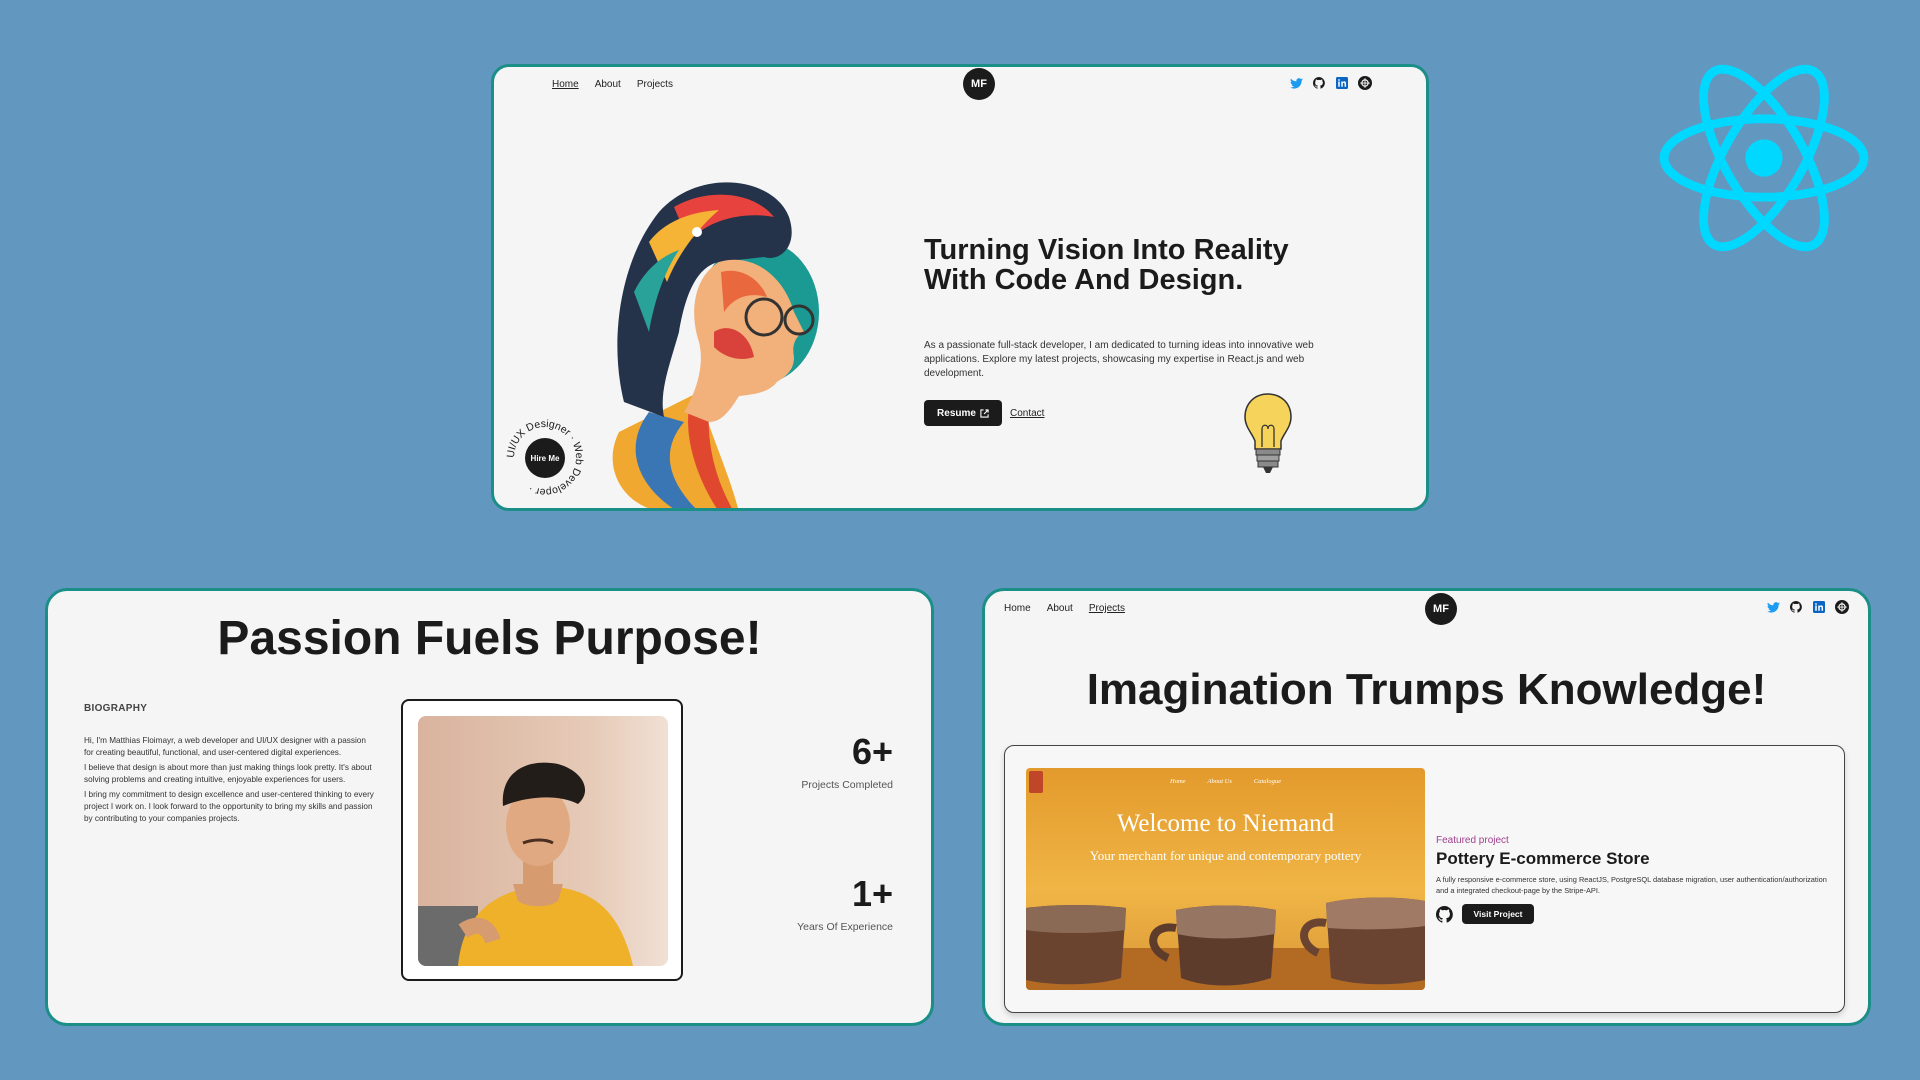 This screenshot has width=1920, height=1080. I want to click on hero-illustration, so click(715, 345).